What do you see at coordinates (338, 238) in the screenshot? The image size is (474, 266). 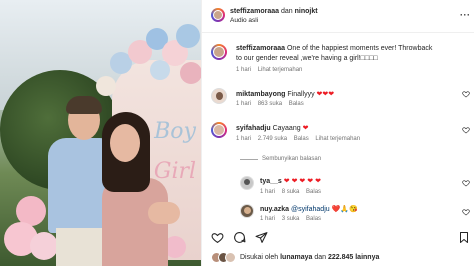 I see `action-bar` at bounding box center [338, 238].